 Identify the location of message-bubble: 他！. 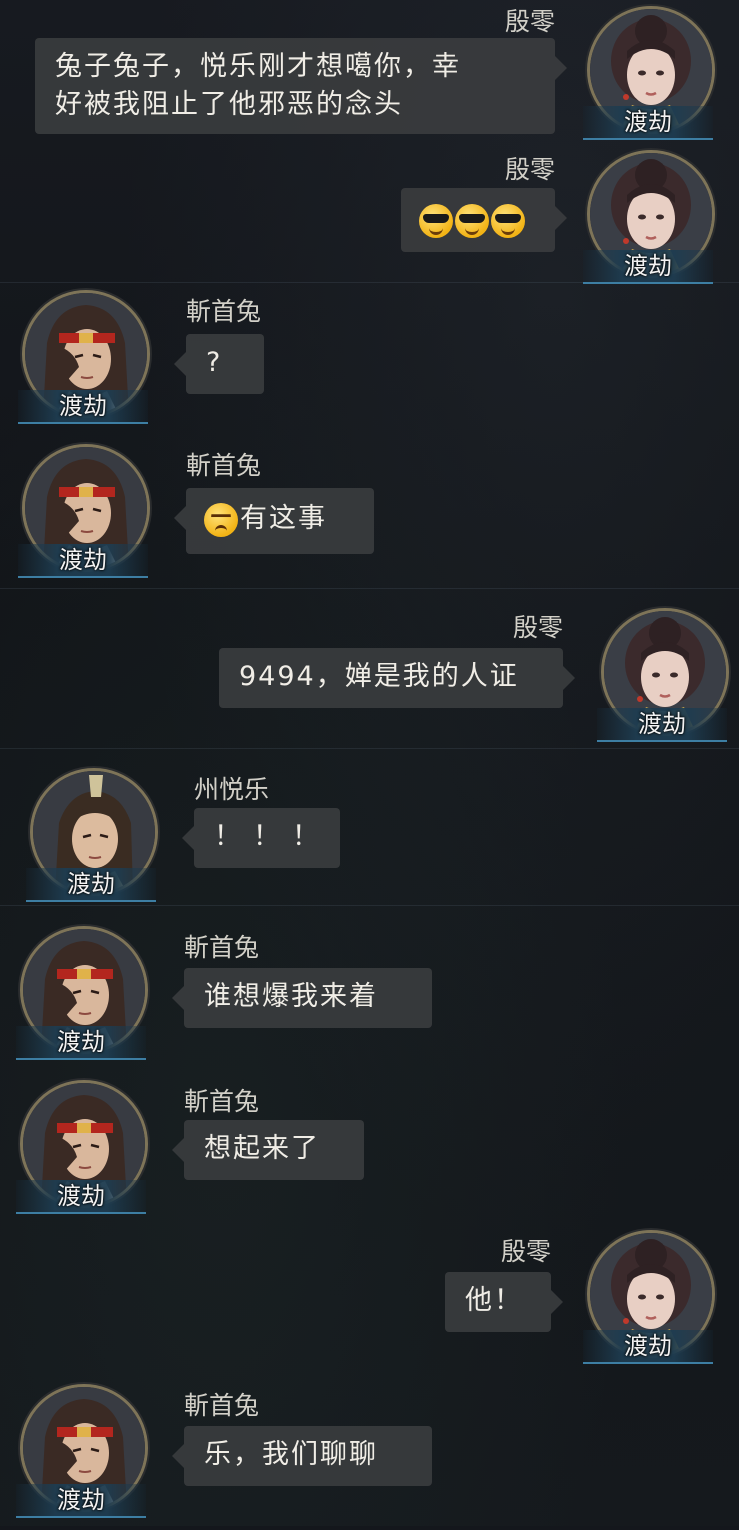
(504, 1302).